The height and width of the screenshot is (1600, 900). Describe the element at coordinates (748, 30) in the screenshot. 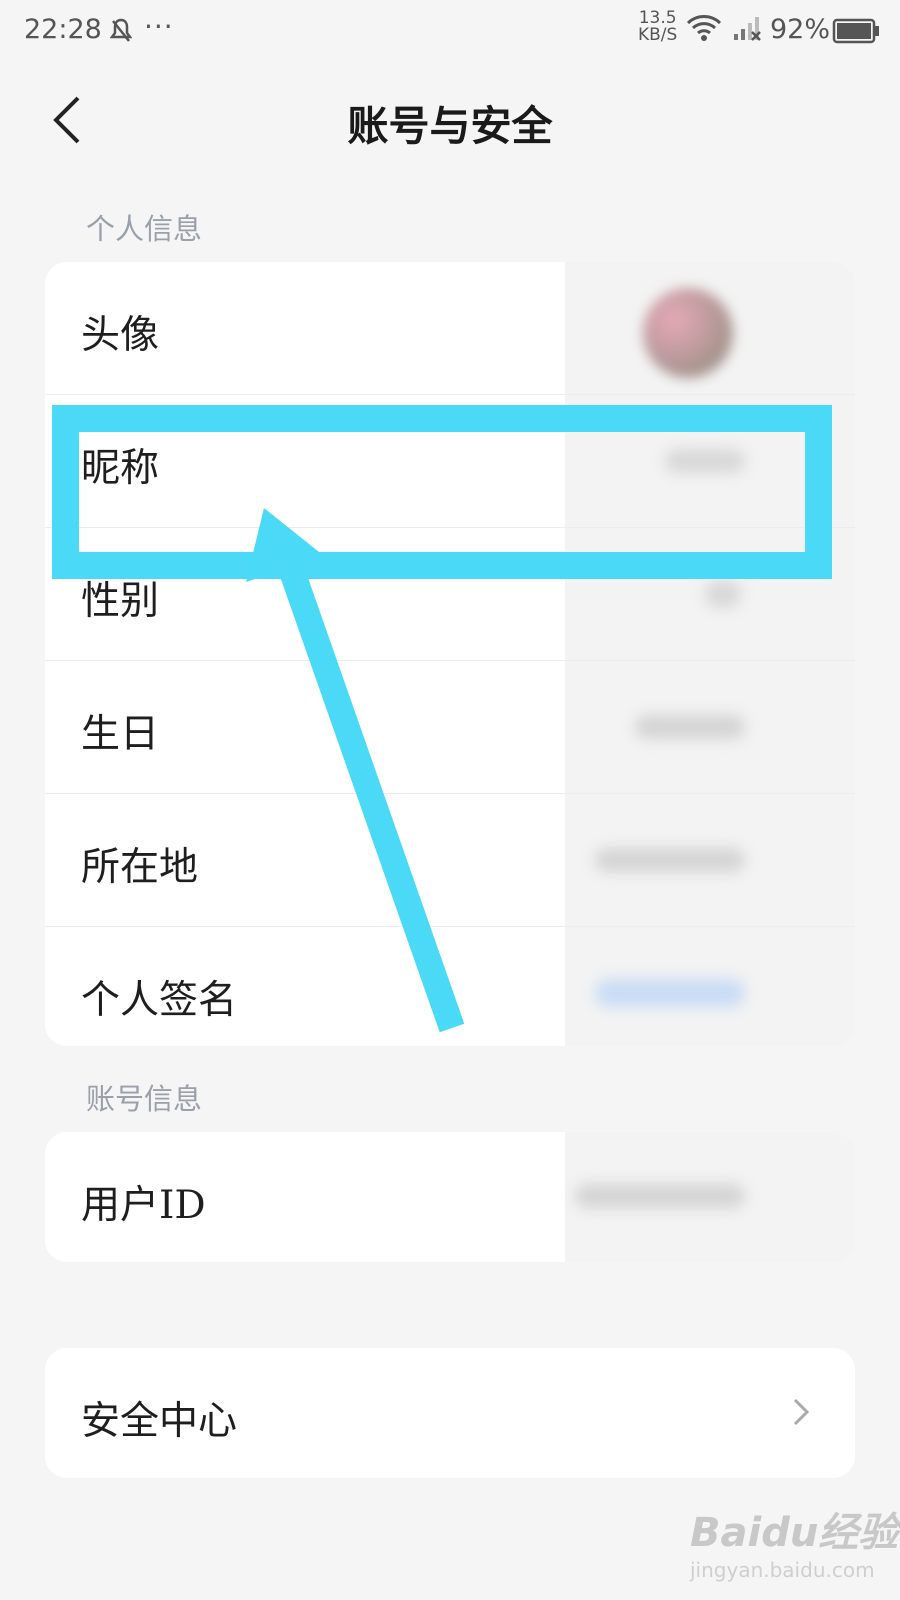

I see `signal-icon` at that location.